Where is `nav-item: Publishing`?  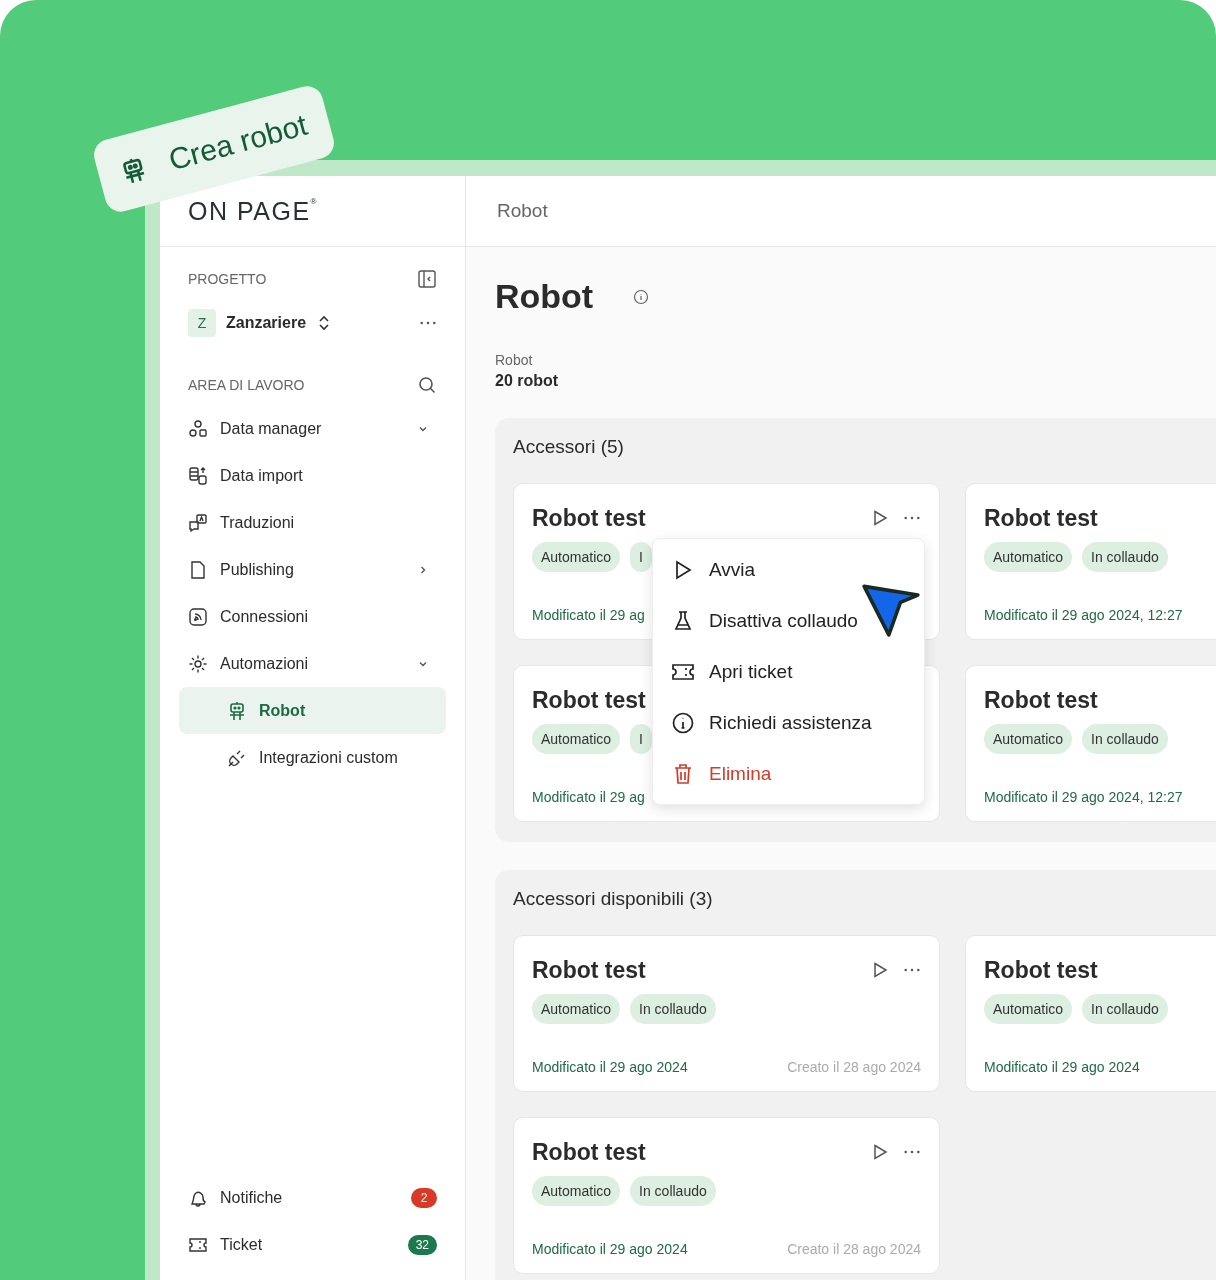 nav-item: Publishing is located at coordinates (312, 569).